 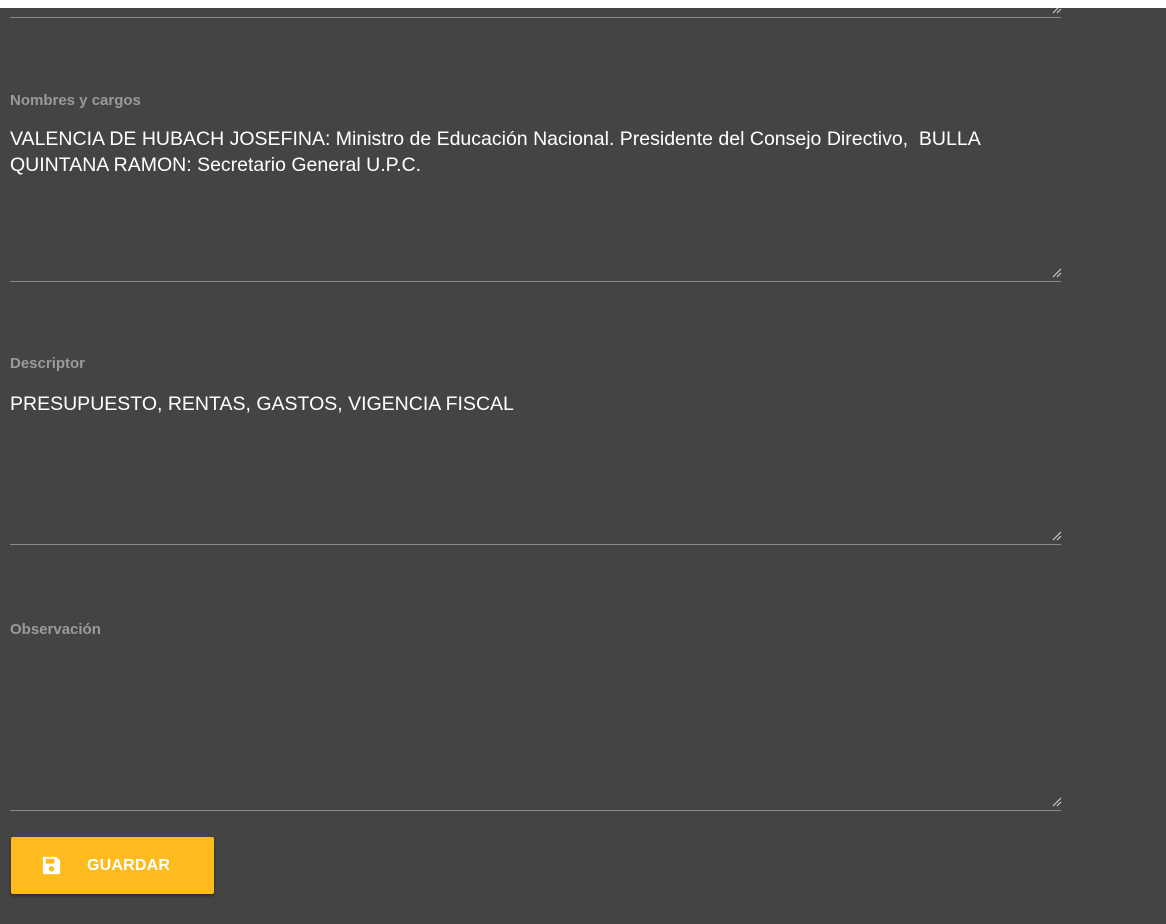 I want to click on guardar-button: GUARDAR, so click(x=112, y=865).